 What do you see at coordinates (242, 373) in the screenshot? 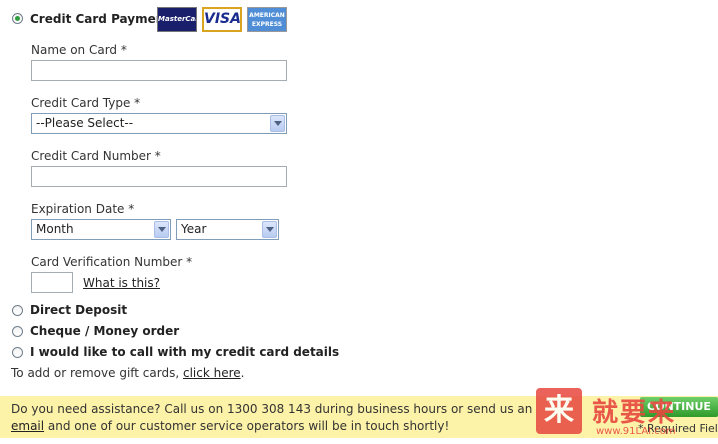
I see `gift-cards-suffix: .` at bounding box center [242, 373].